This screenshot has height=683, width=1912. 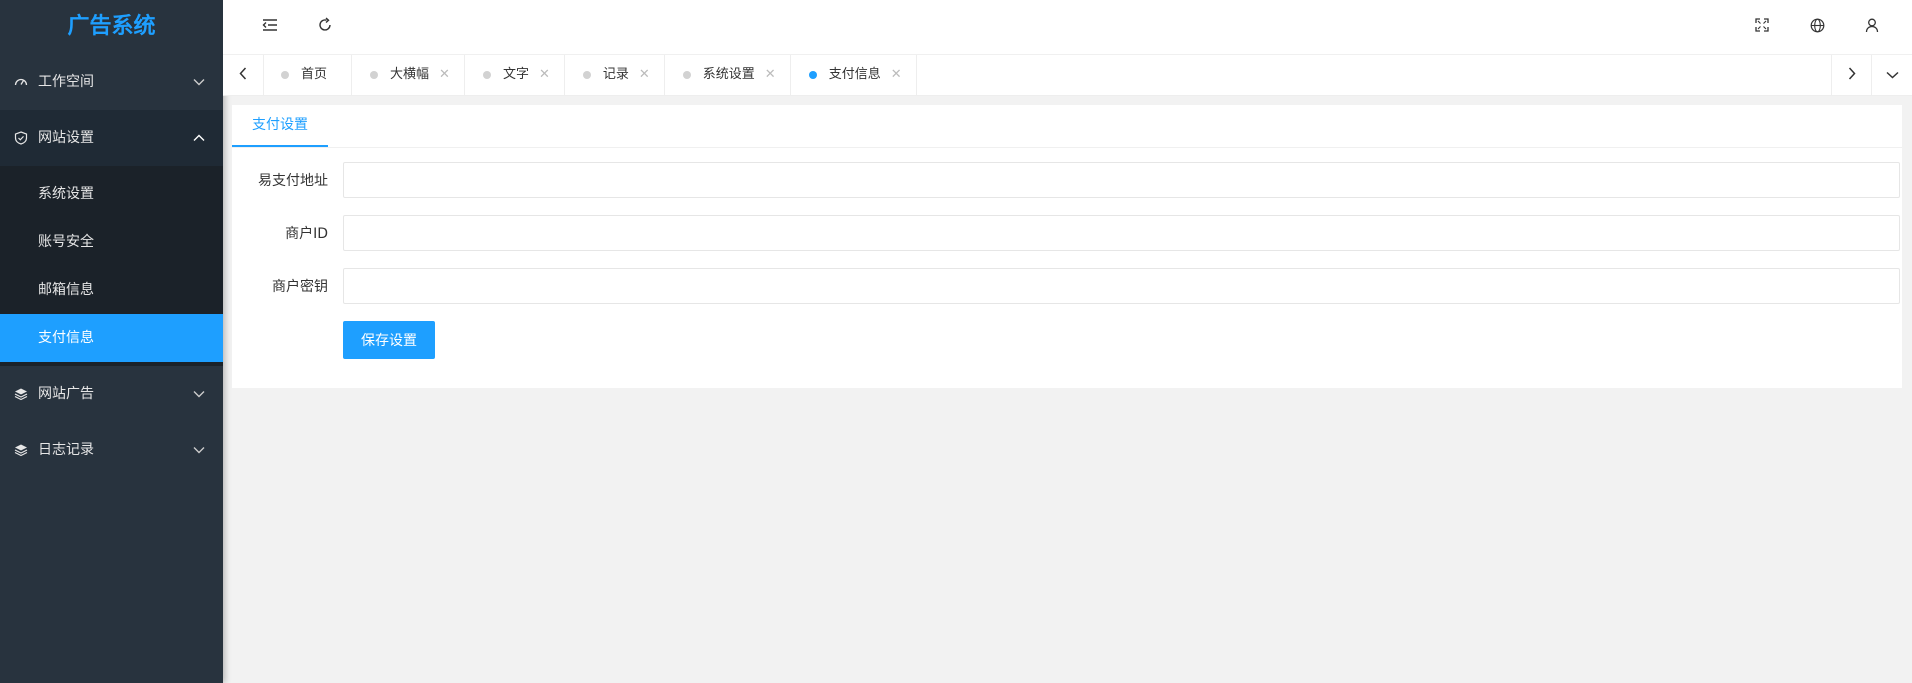 I want to click on chevron-right-icon, so click(x=1852, y=75).